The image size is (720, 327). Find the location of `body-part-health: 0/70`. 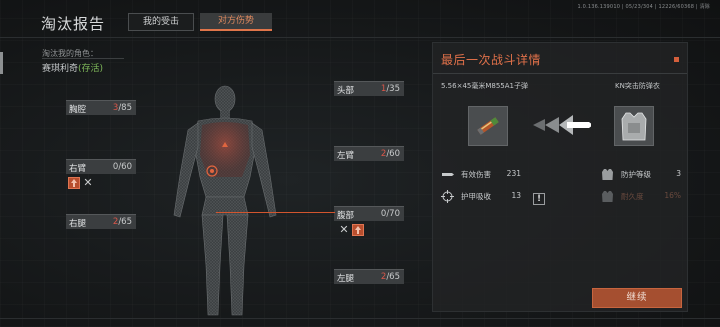

body-part-health: 0/70 is located at coordinates (390, 214).